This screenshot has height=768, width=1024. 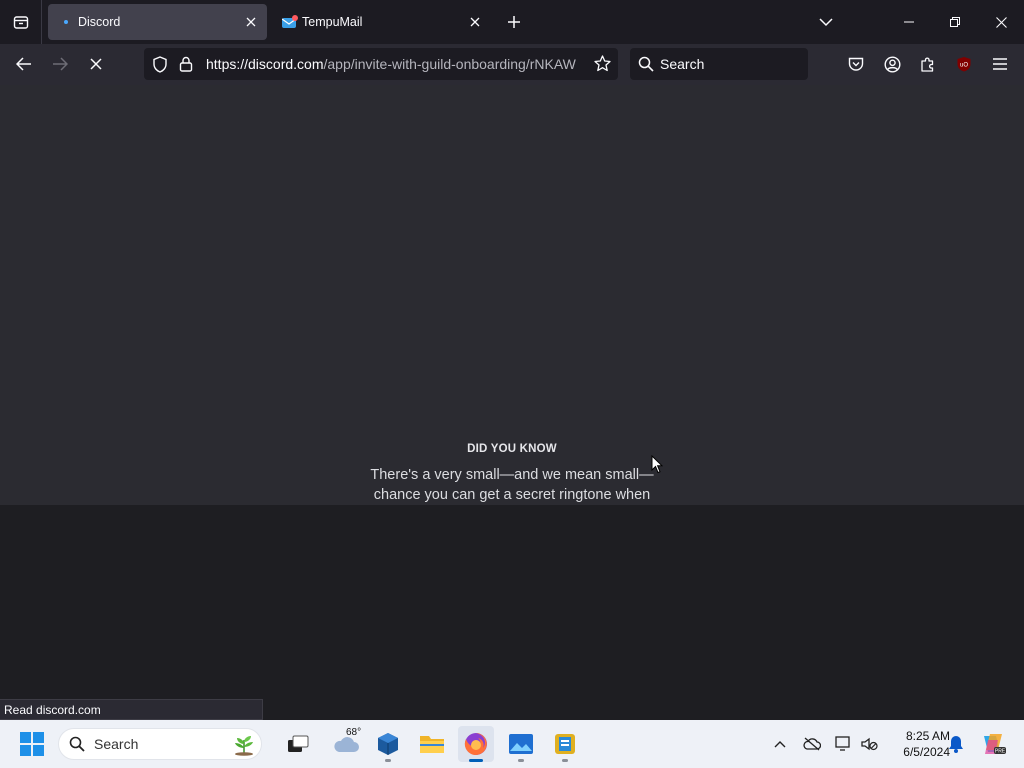 I want to click on arrow-right-icon, so click(x=60, y=64).